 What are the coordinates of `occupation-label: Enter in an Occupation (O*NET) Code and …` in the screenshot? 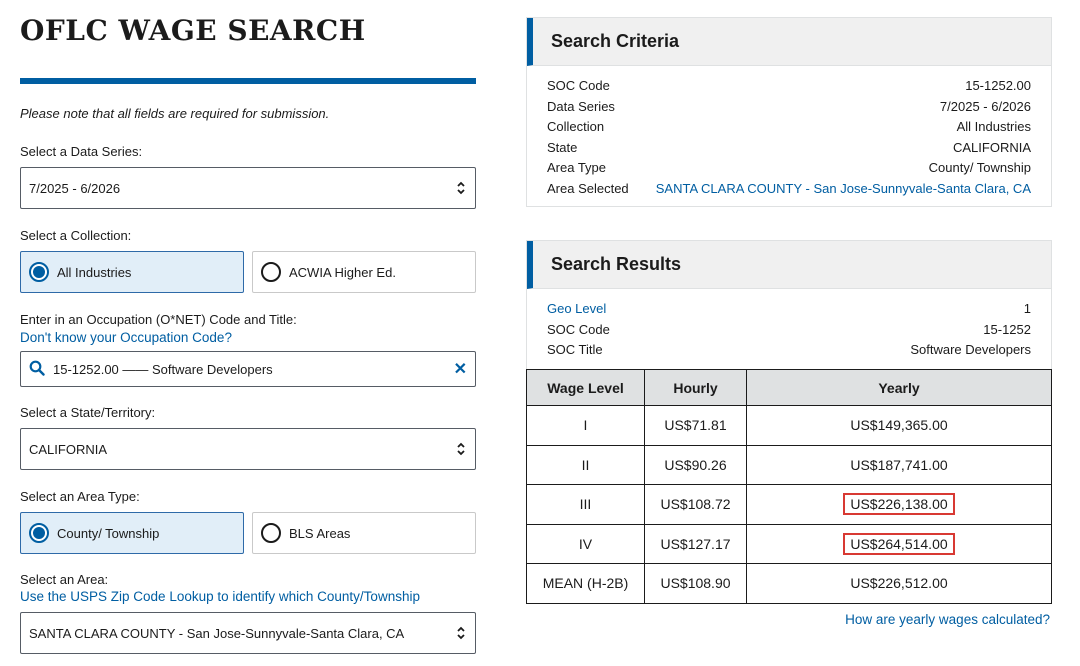 It's located at (158, 319).